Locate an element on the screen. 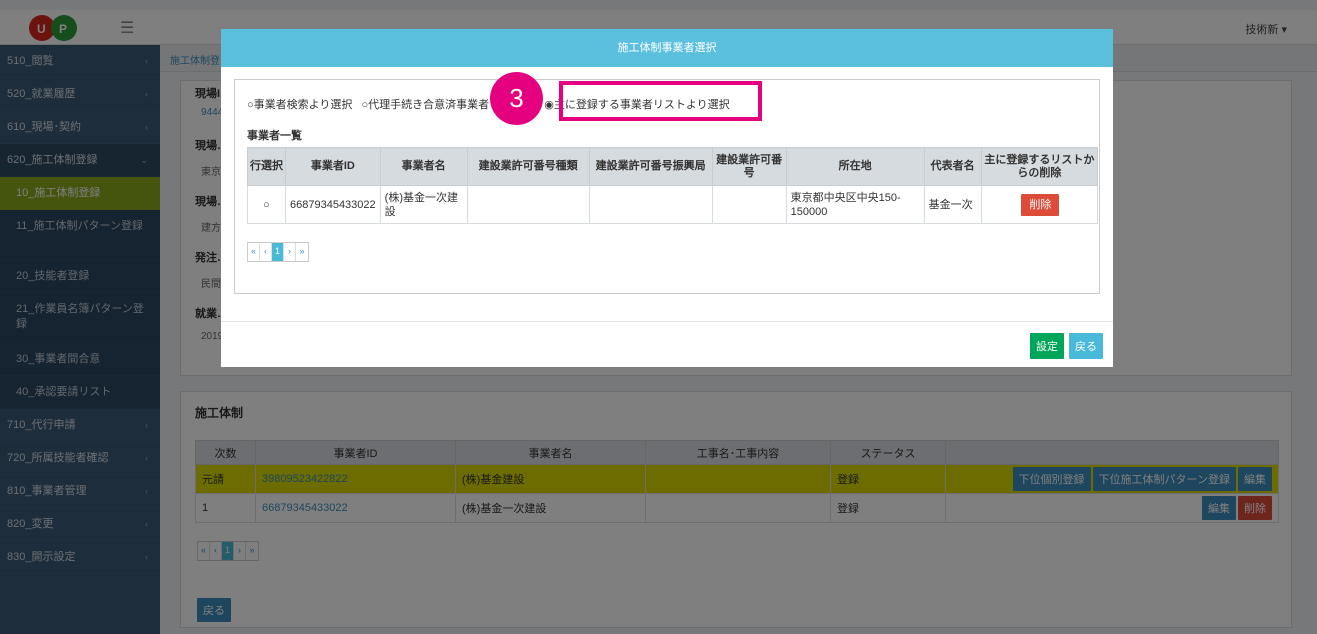 The image size is (1317, 634). set-button: 設定 is located at coordinates (1047, 346).